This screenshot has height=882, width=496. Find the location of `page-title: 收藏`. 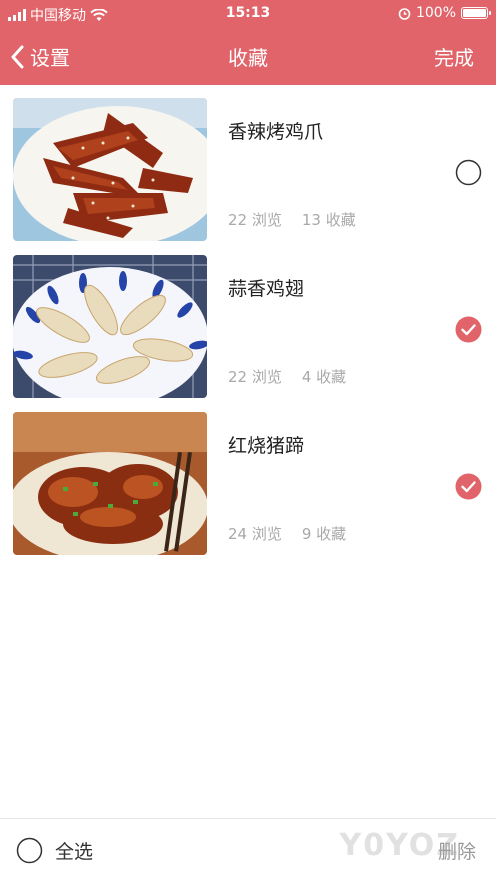

page-title: 收藏 is located at coordinates (248, 58).